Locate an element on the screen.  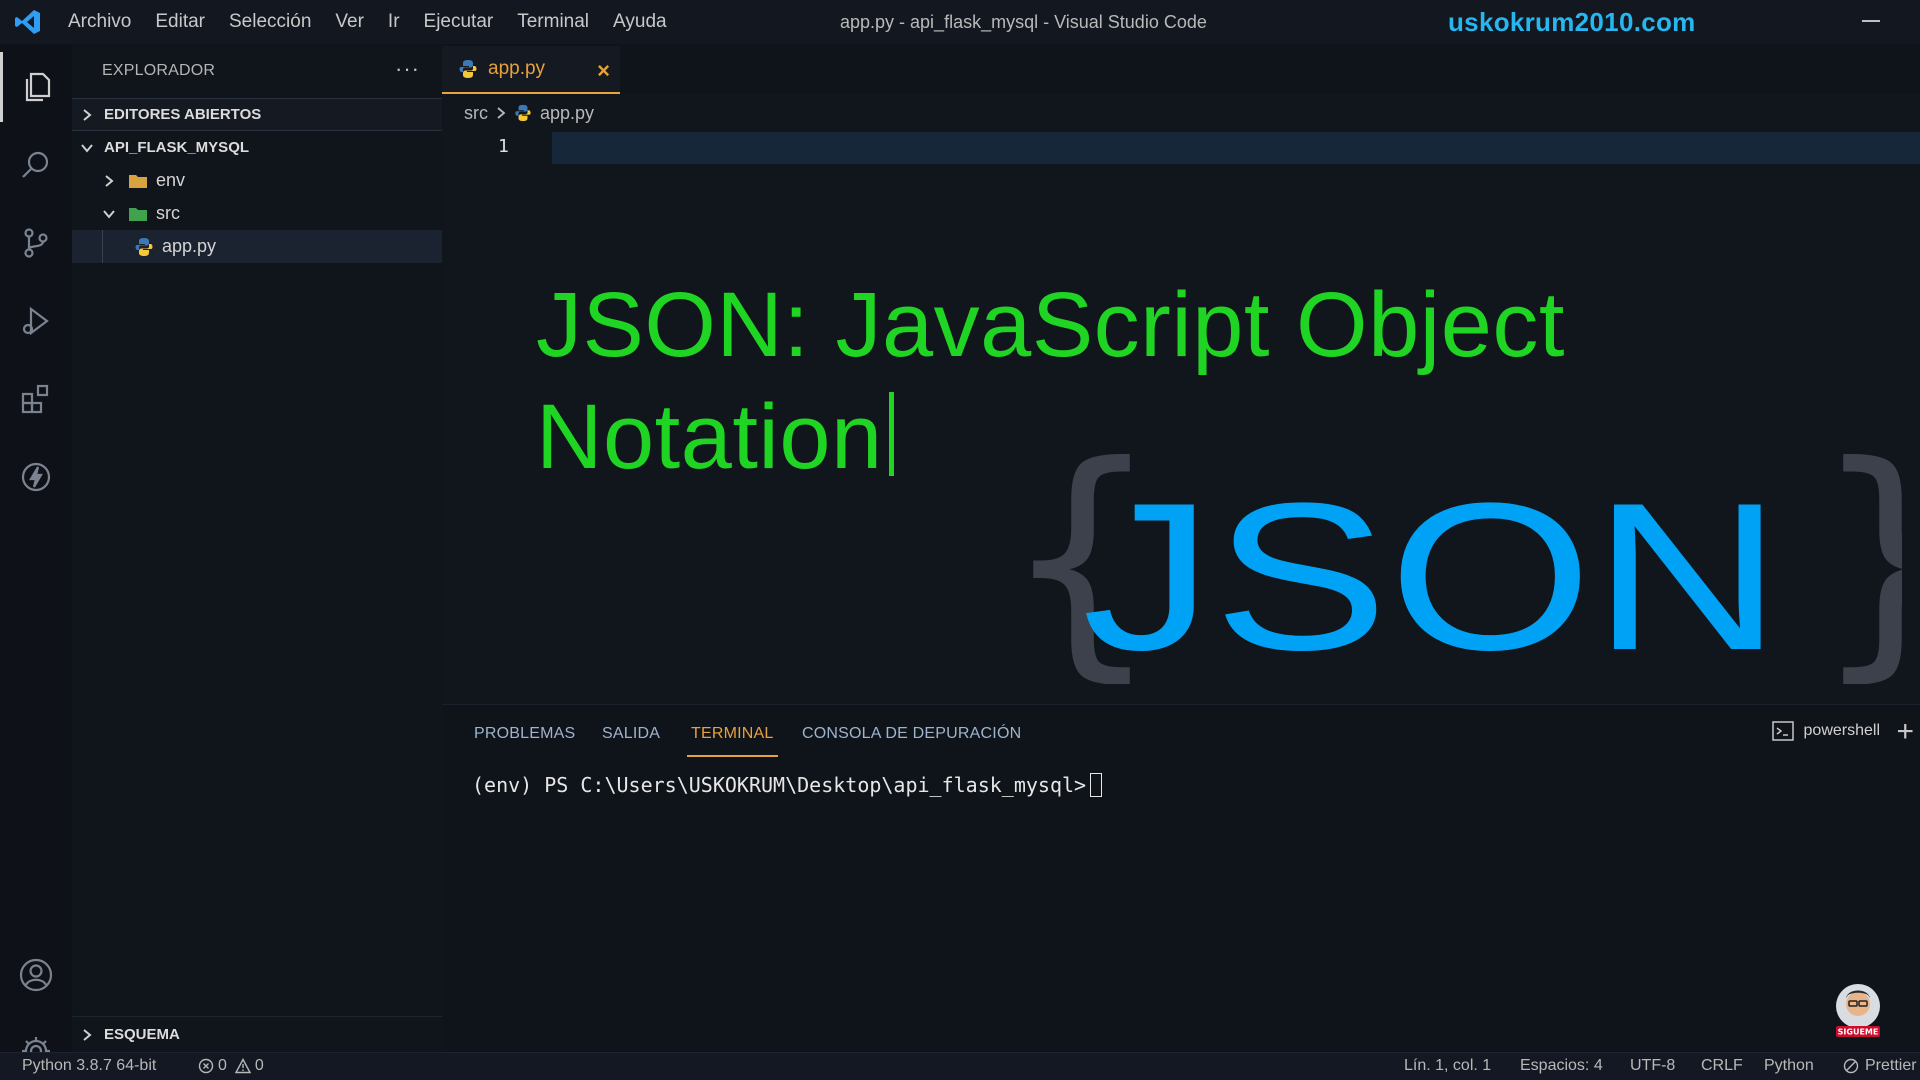
menu-ir: Ir is located at coordinates (394, 22).